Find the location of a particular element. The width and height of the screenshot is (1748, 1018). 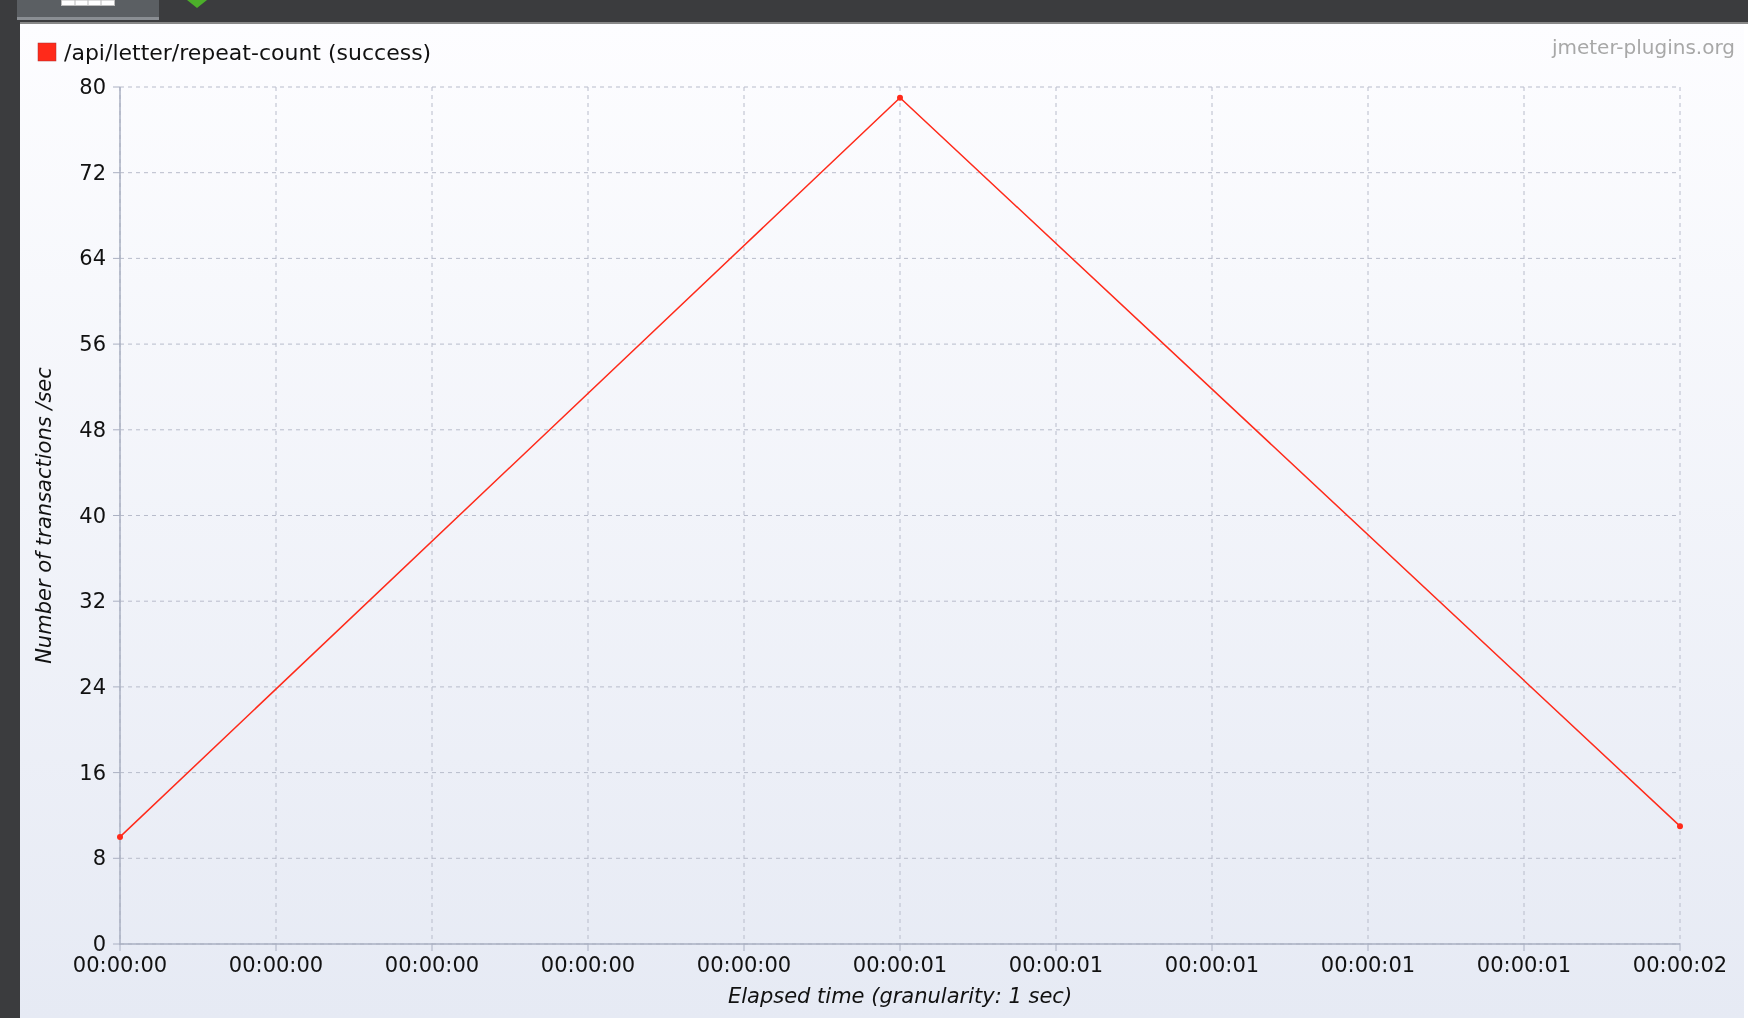

y-tick-label: 32 is located at coordinates (92, 601).